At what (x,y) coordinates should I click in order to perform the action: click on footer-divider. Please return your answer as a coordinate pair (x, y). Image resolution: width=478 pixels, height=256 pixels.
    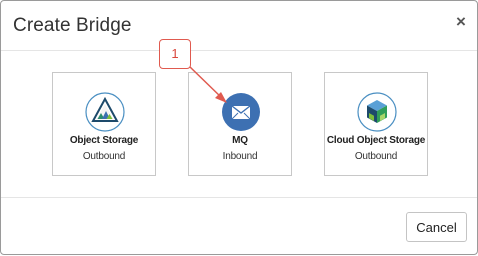
    Looking at the image, I should click on (239, 197).